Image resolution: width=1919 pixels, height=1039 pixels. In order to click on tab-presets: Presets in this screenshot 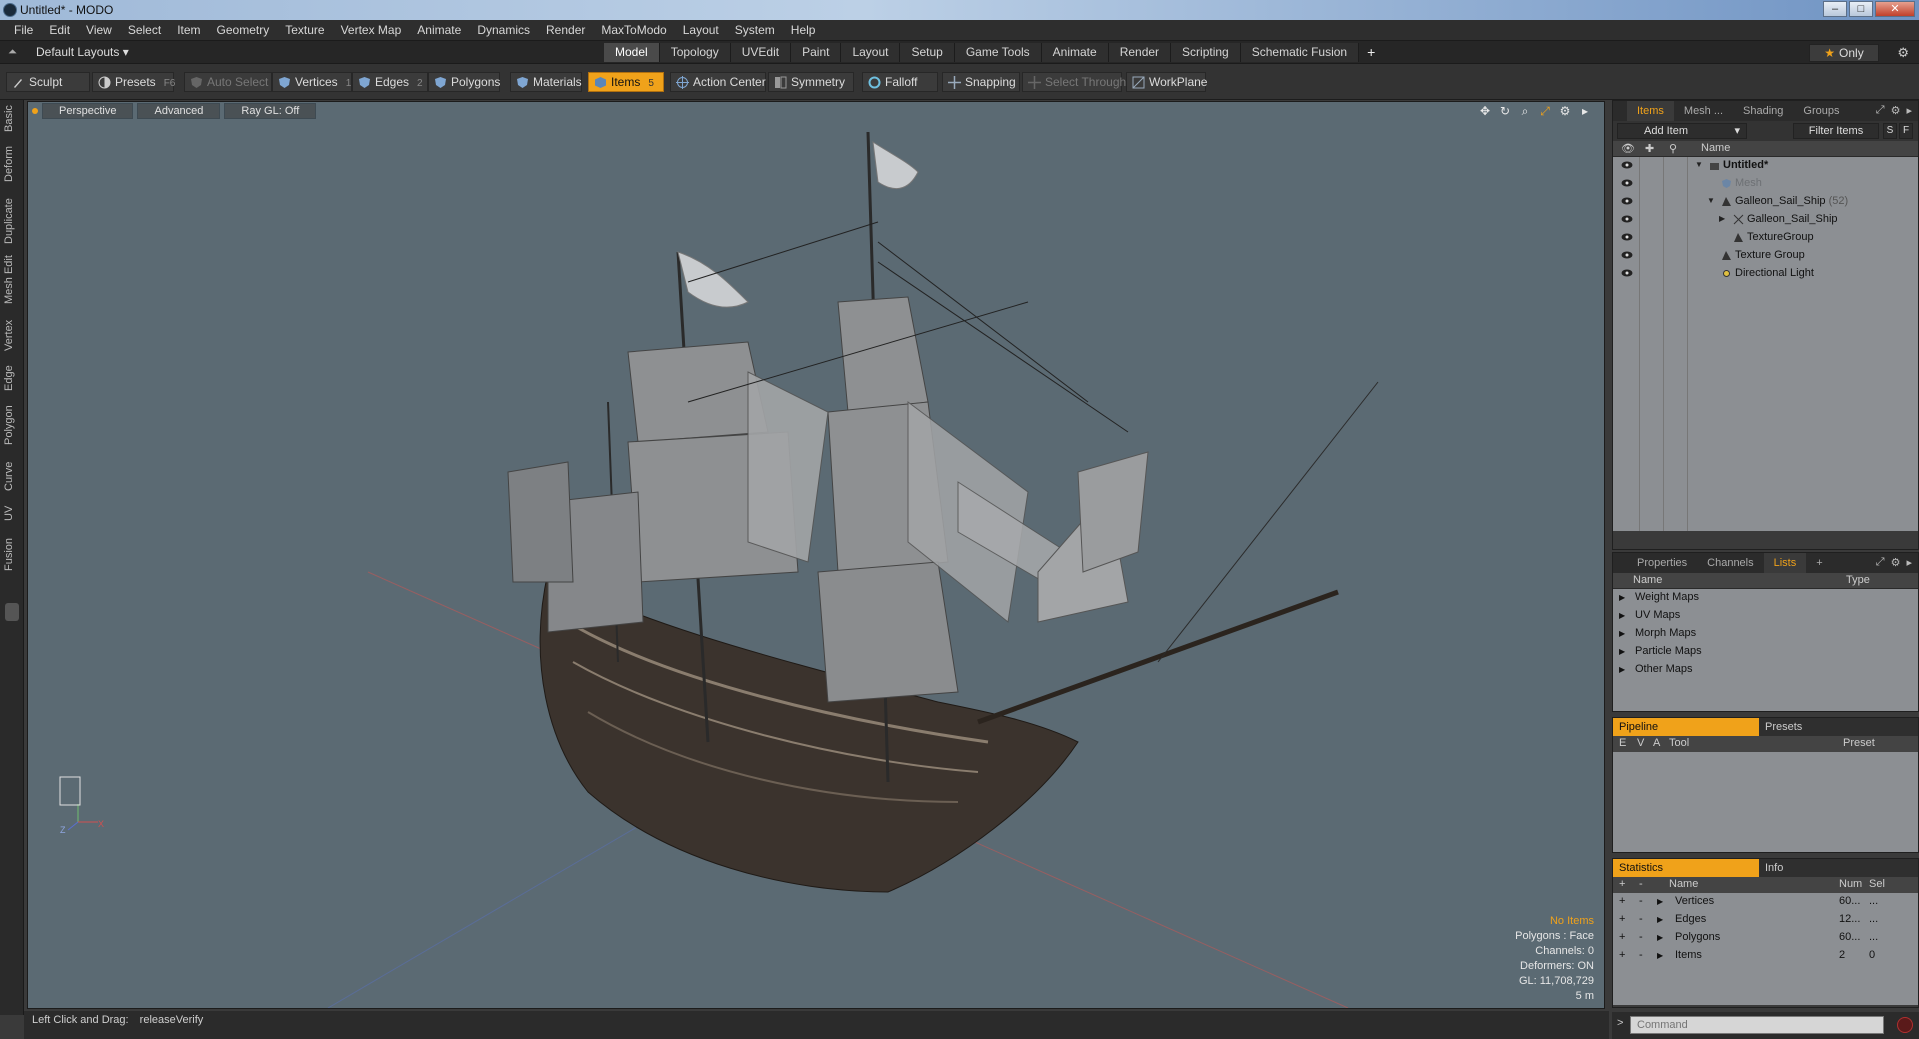, I will do `click(1832, 727)`.